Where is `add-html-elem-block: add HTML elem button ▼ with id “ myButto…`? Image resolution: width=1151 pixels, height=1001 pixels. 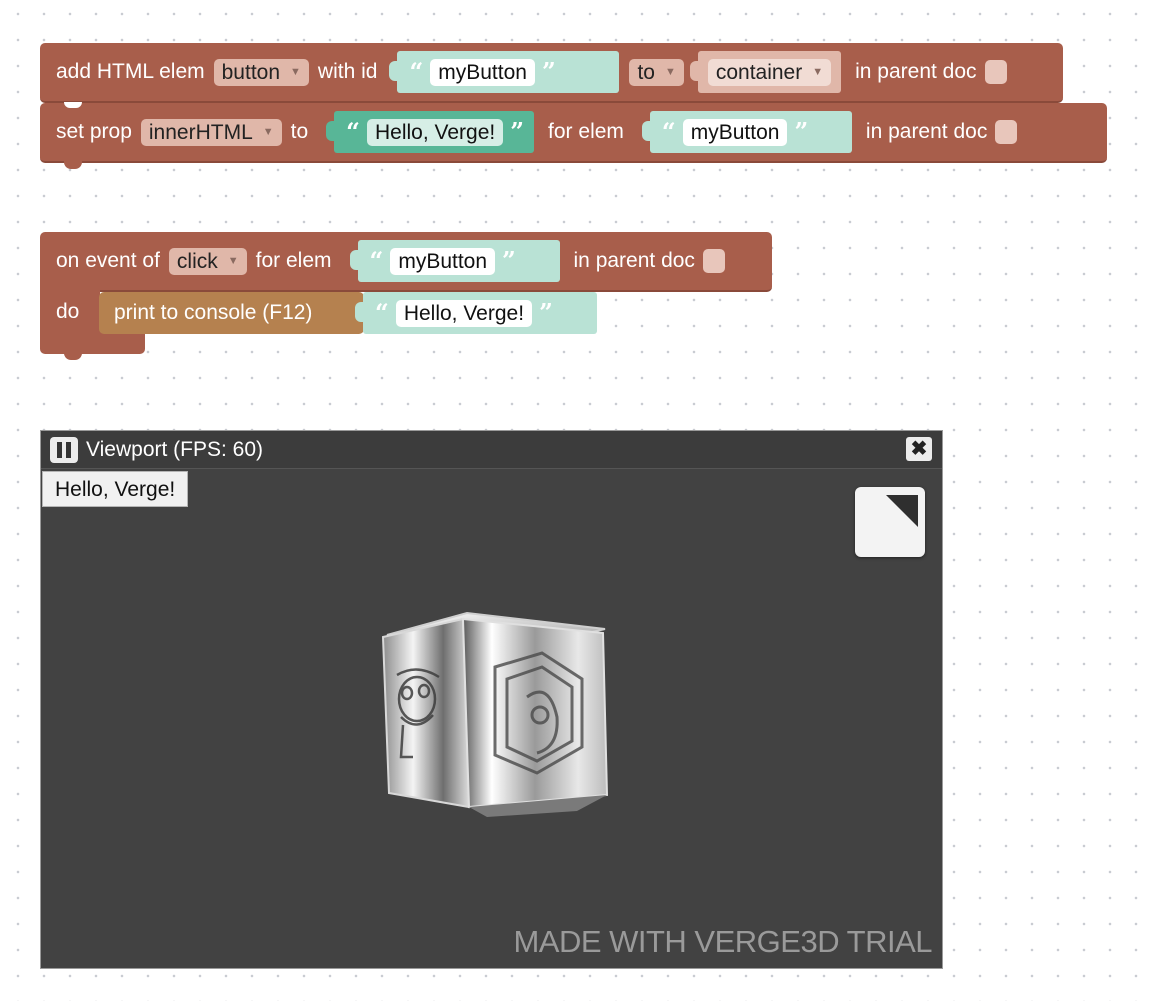
add-html-elem-block: add HTML elem button ▼ with id “ myButto… is located at coordinates (551, 73).